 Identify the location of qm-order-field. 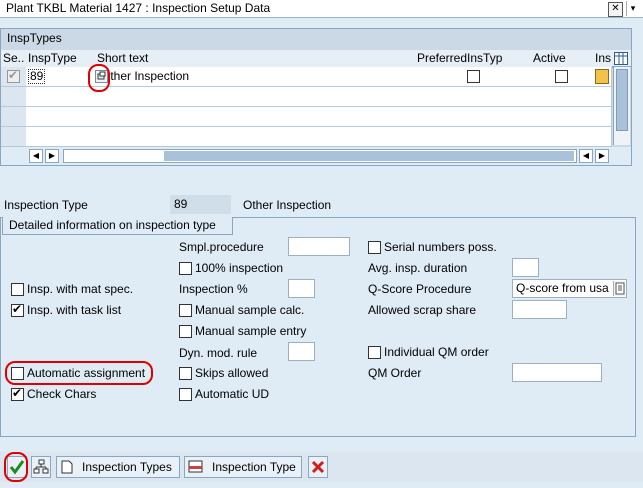
(557, 372).